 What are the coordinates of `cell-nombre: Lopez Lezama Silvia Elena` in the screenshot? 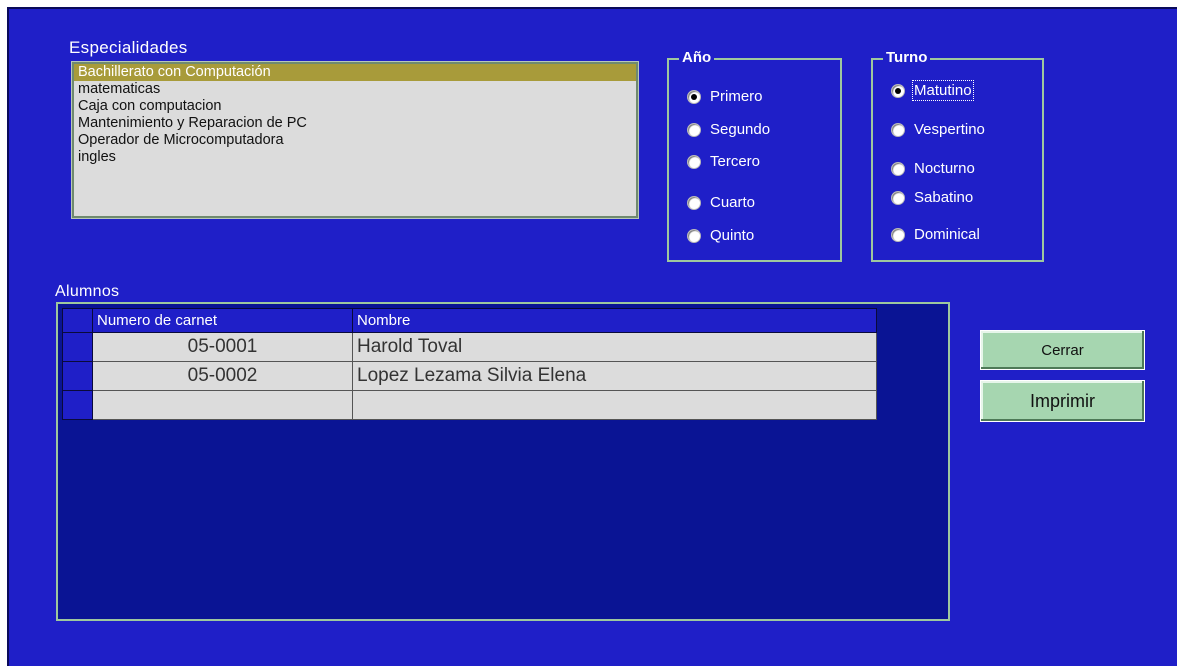 It's located at (614, 376).